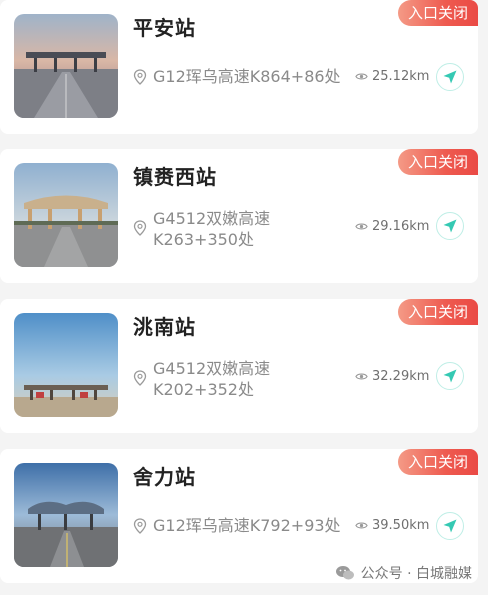 Image resolution: width=488 pixels, height=595 pixels. What do you see at coordinates (212, 229) in the screenshot?
I see `location-text: G4512双嫩高速K263+350处` at bounding box center [212, 229].